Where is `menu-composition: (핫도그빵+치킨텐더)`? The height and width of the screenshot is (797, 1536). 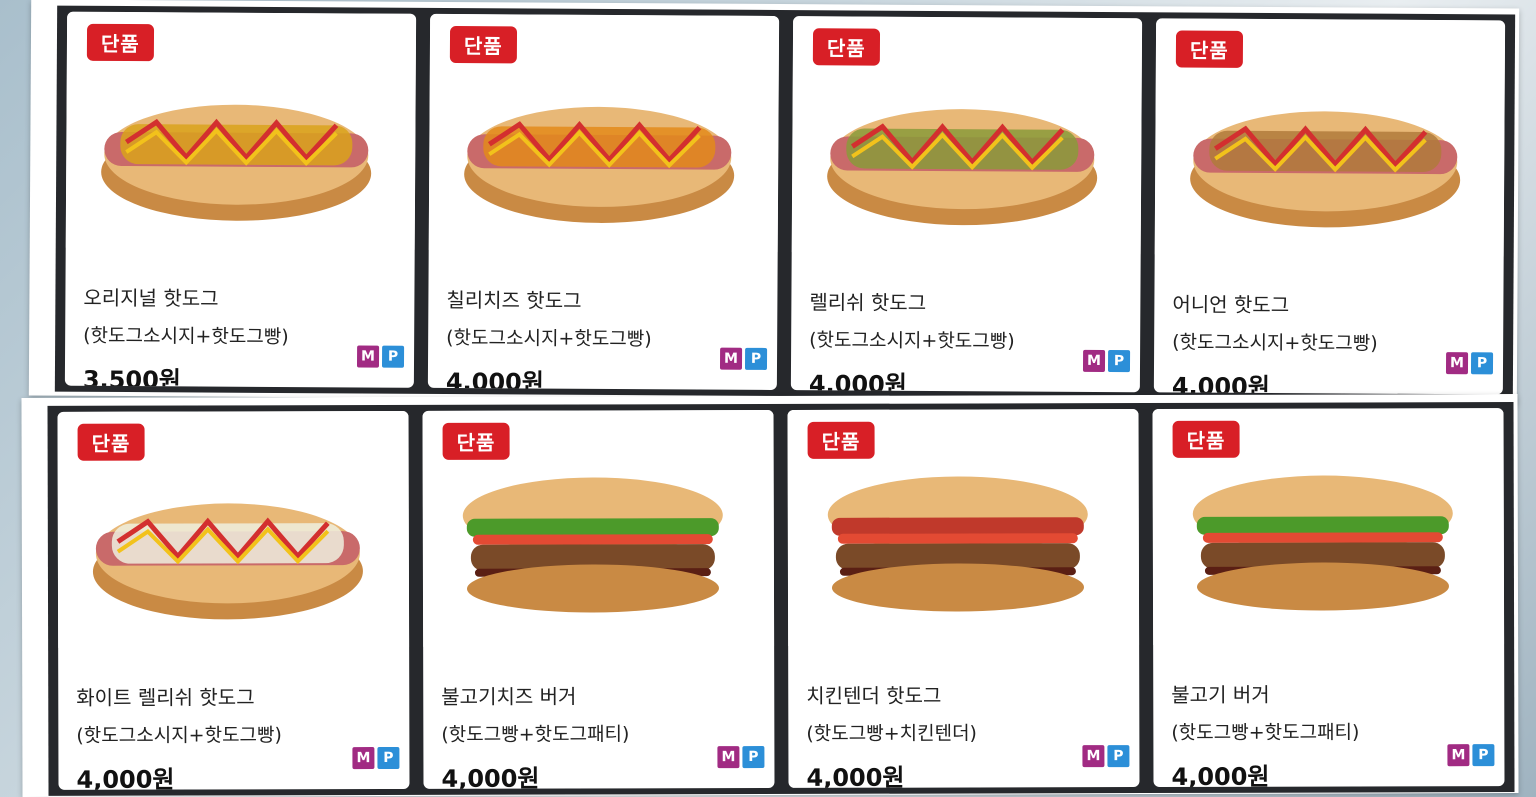 menu-composition: (핫도그빵+치킨텐더) is located at coordinates (891, 733).